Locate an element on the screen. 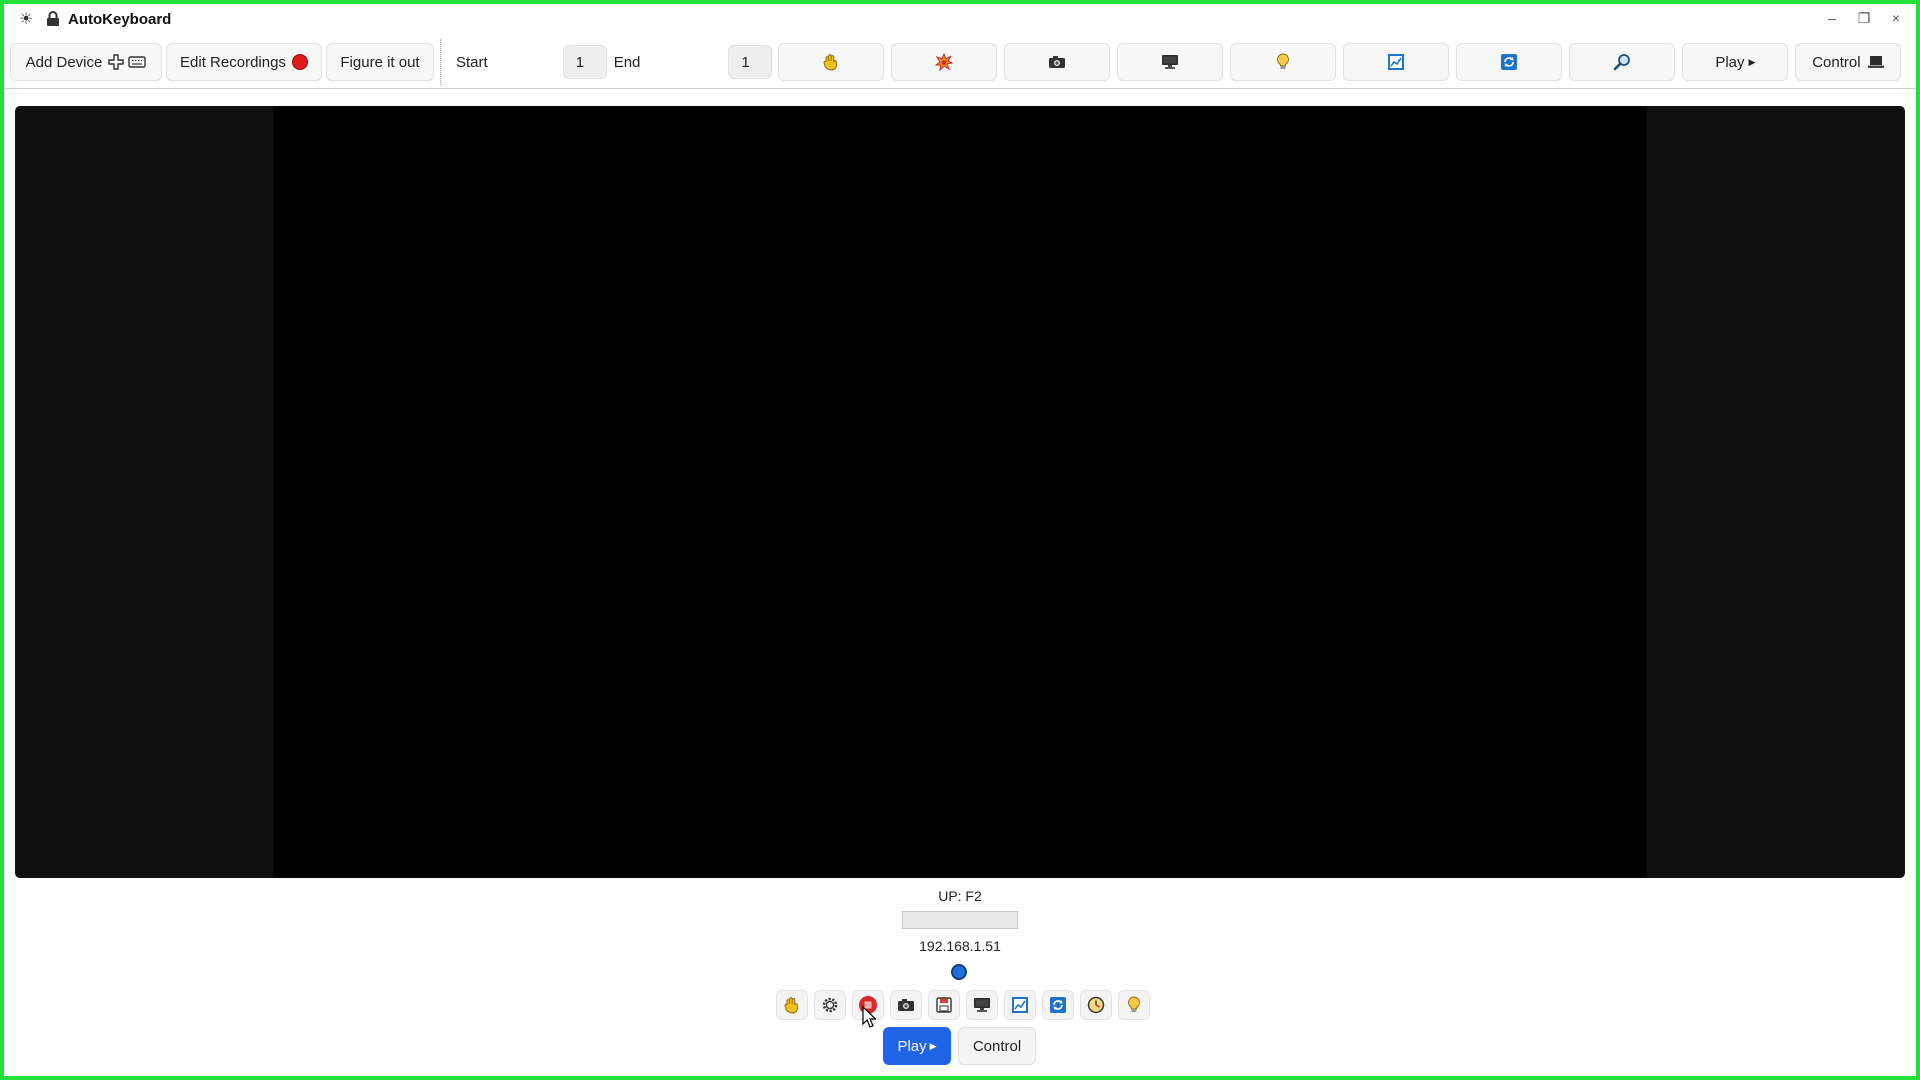 Image resolution: width=1920 pixels, height=1080 pixels. toolbar-control-button: Control is located at coordinates (1848, 62).